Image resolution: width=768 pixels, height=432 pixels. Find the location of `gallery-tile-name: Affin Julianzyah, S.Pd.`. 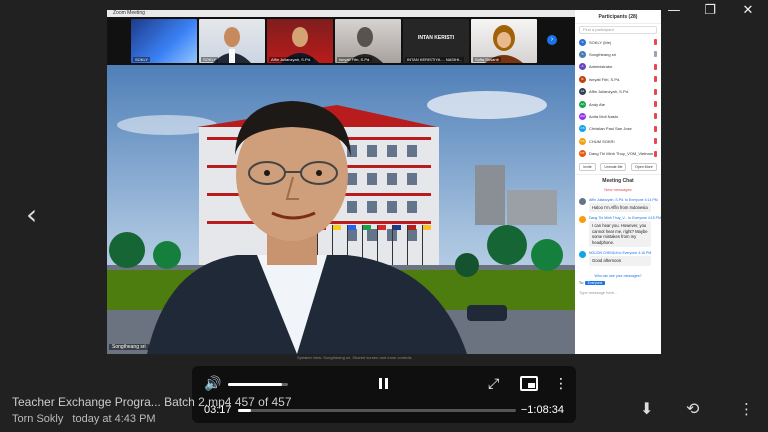

gallery-tile-name: Affin Julianzyah, S.Pd. is located at coordinates (291, 59).